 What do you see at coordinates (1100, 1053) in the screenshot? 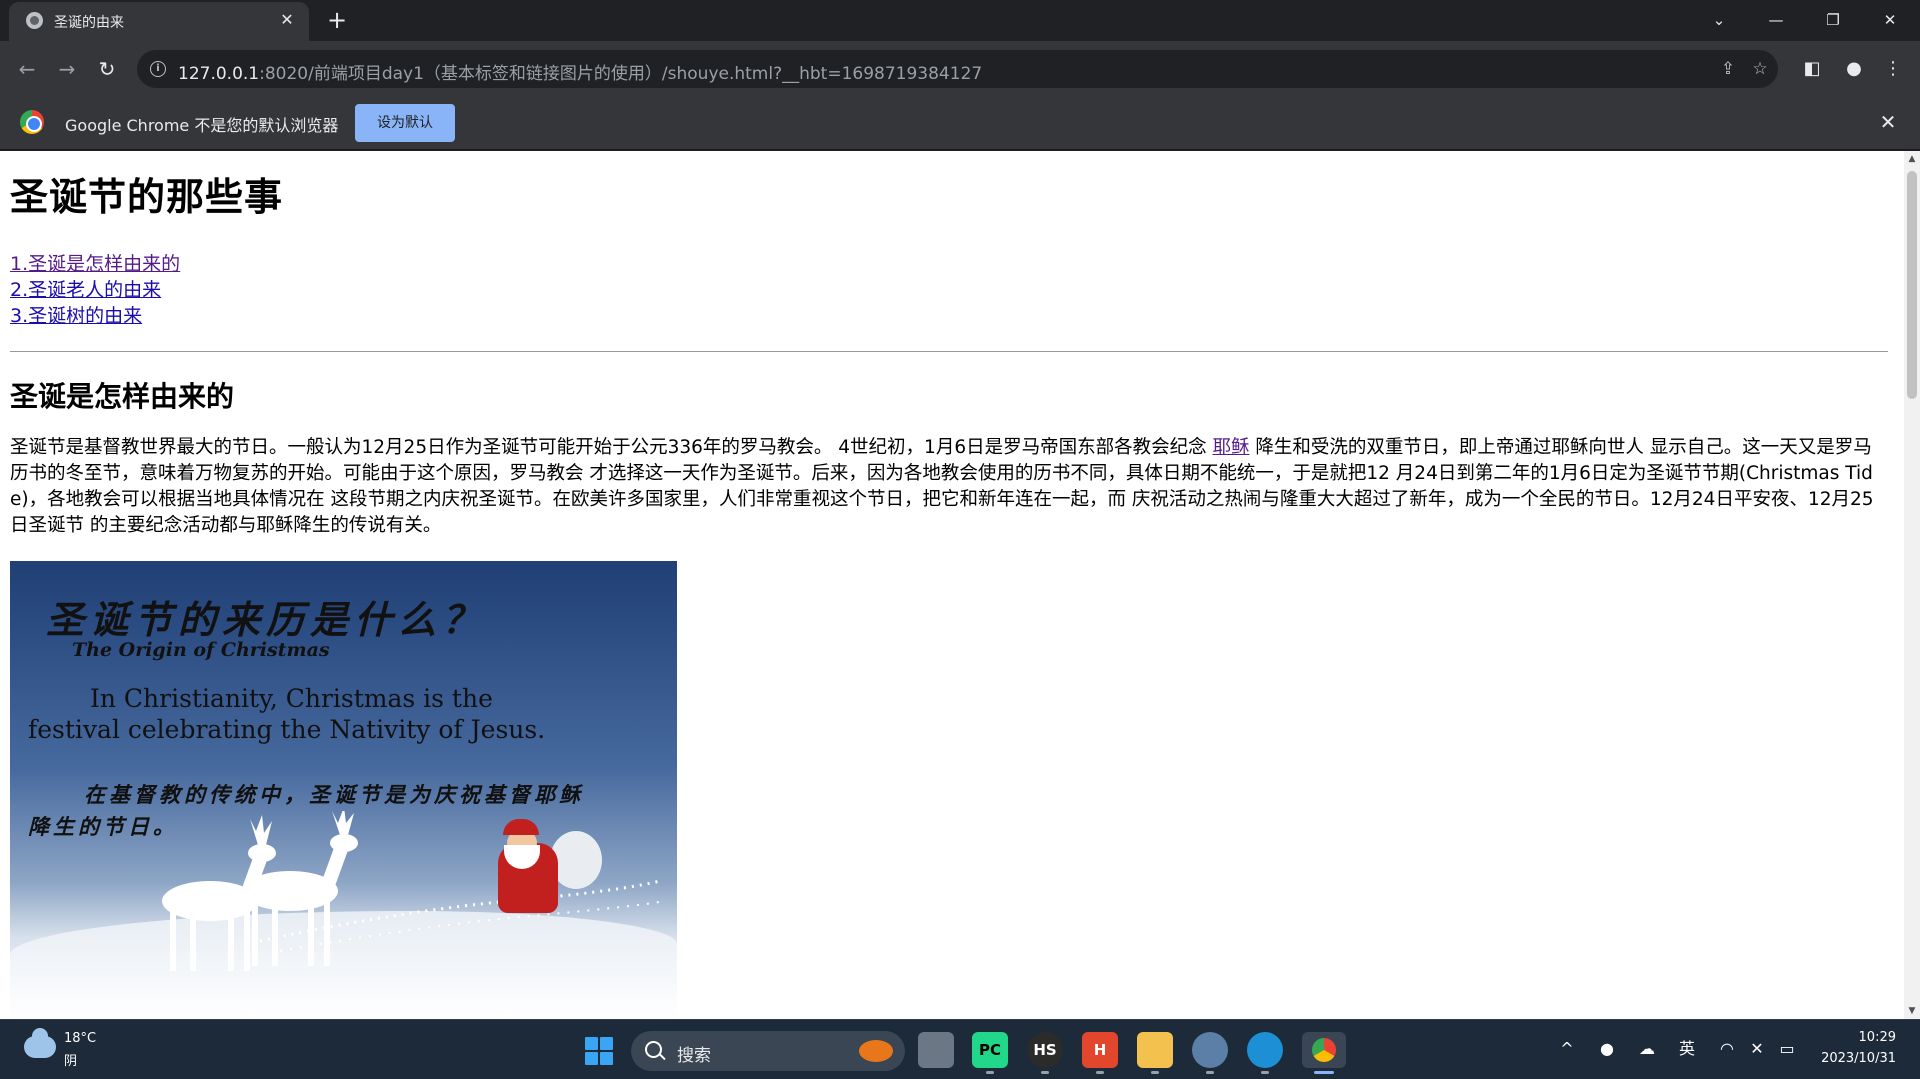
I see `hbuilder-icon: H` at bounding box center [1100, 1053].